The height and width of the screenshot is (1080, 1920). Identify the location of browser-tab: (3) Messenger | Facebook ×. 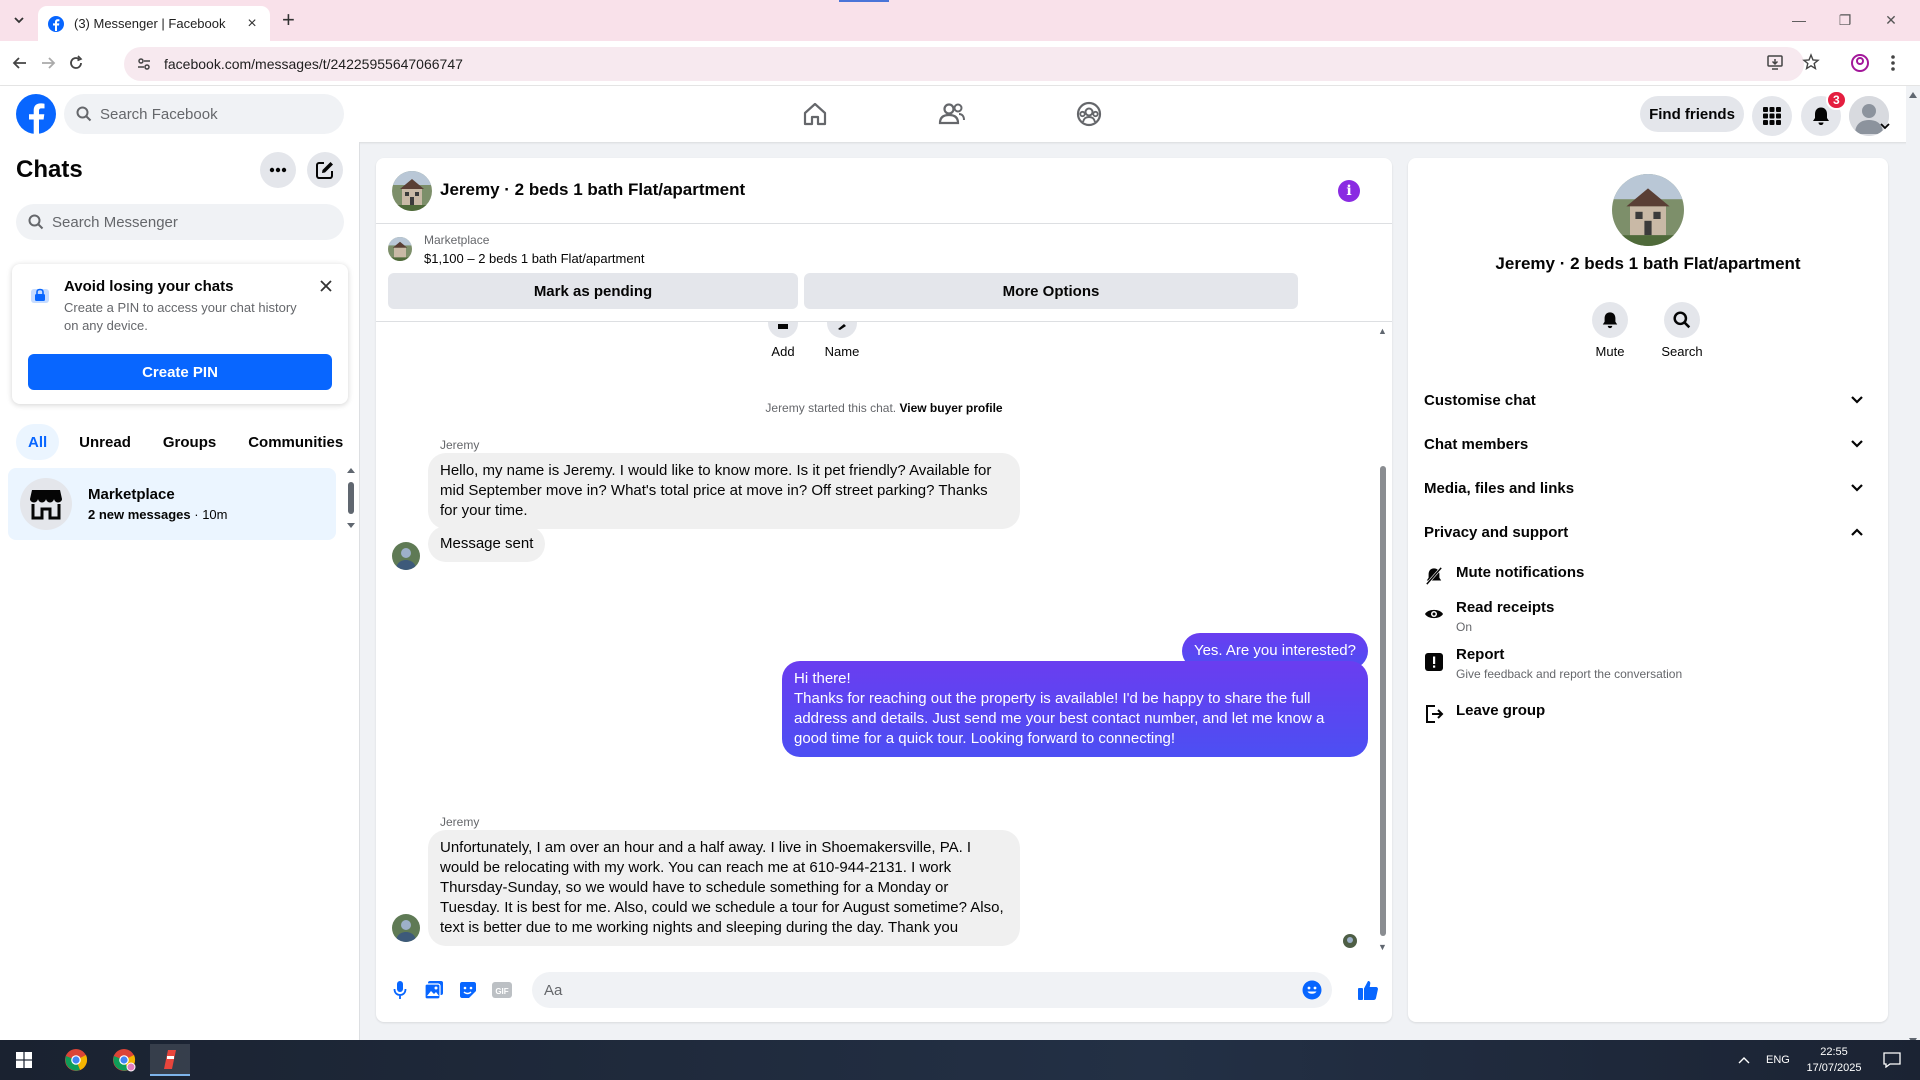
(154, 23).